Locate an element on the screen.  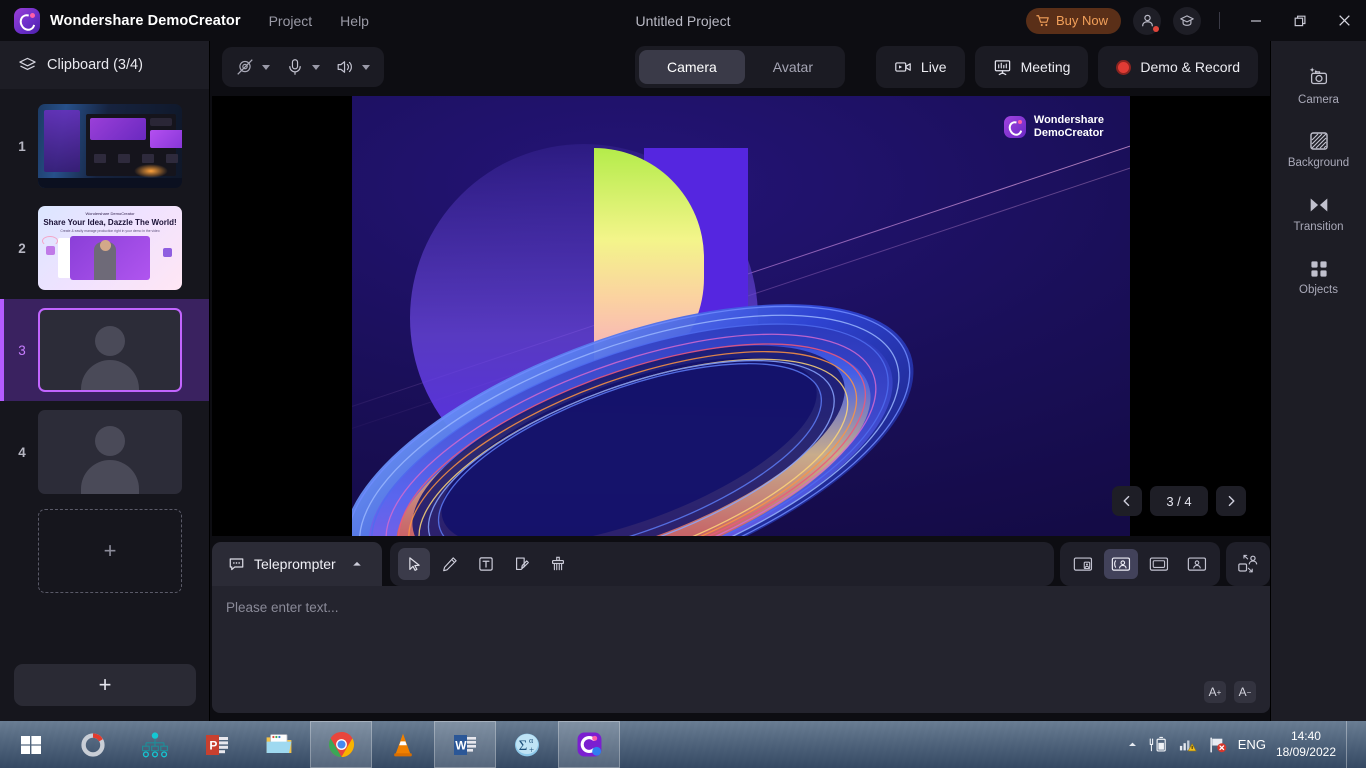
pencil-tool is located at coordinates (450, 564).